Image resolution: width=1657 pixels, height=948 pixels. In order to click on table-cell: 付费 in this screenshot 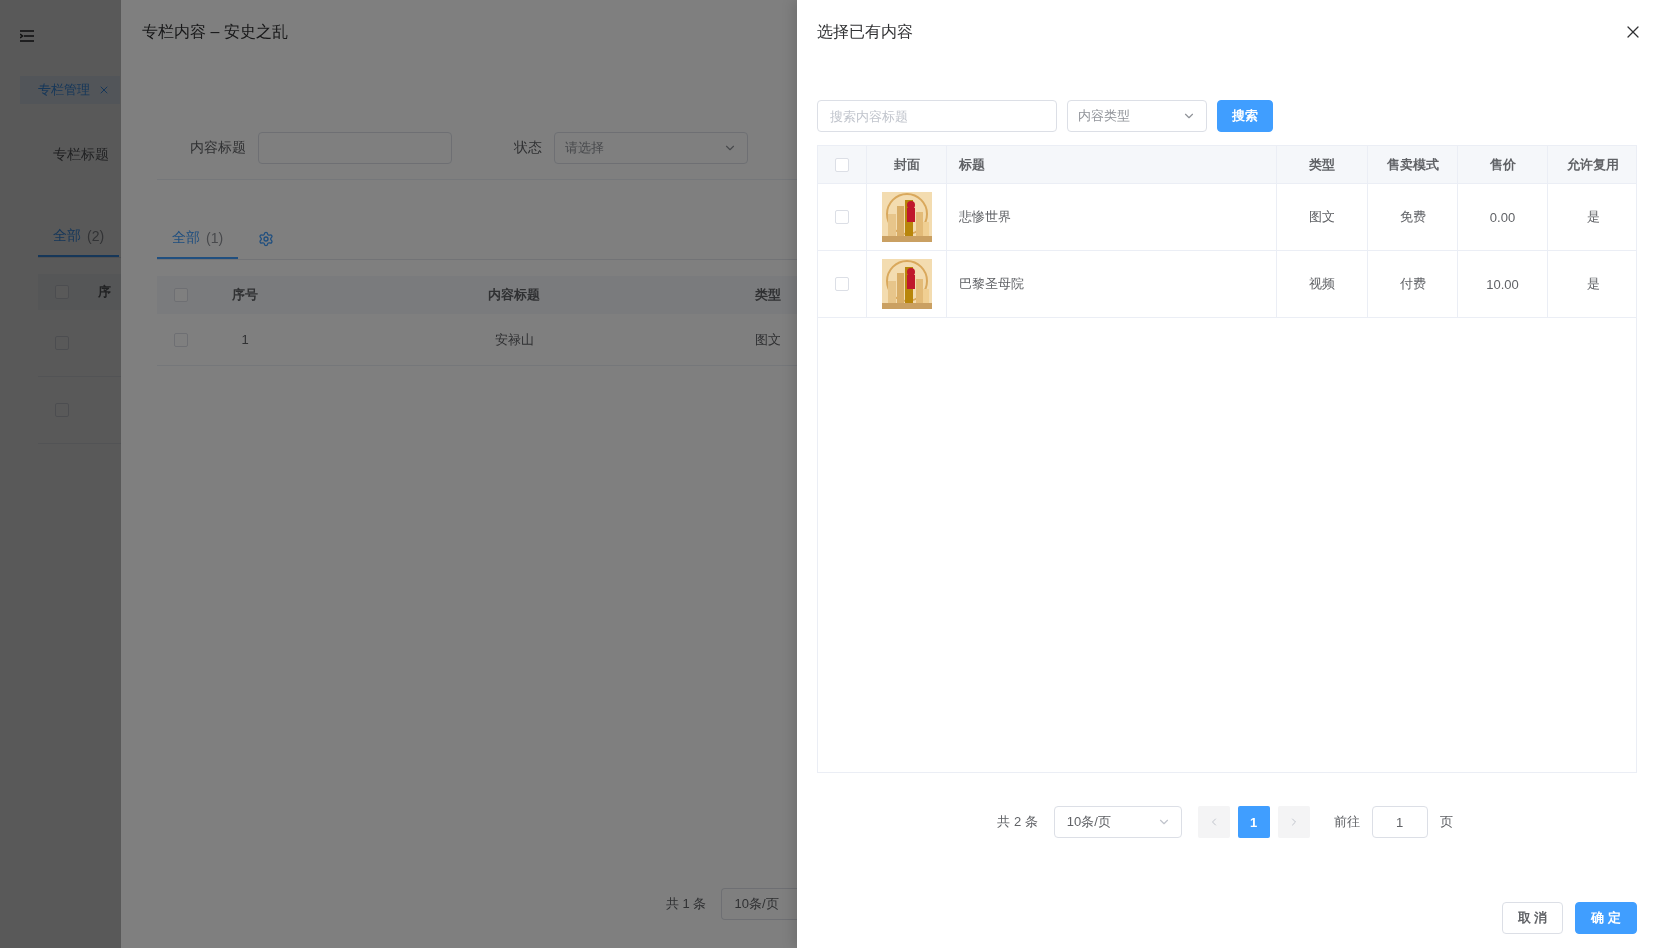, I will do `click(1412, 284)`.